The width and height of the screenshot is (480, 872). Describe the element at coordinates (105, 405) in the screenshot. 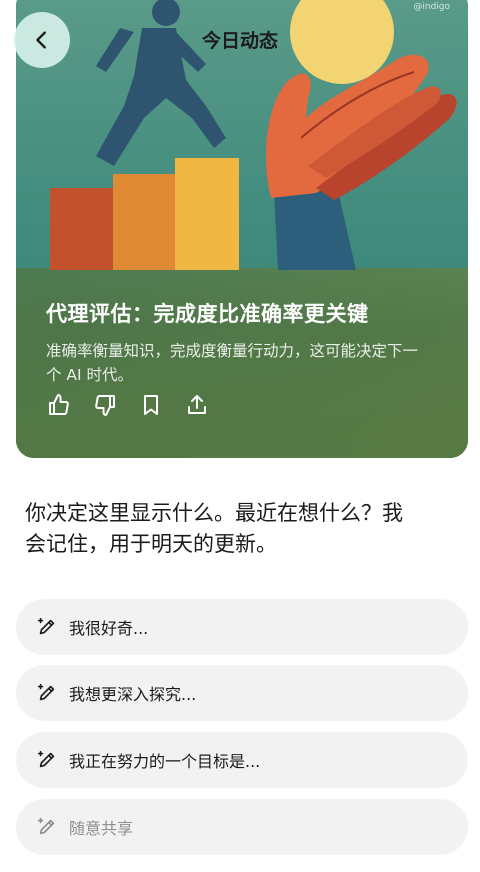

I see `thumbs-down-icon` at that location.